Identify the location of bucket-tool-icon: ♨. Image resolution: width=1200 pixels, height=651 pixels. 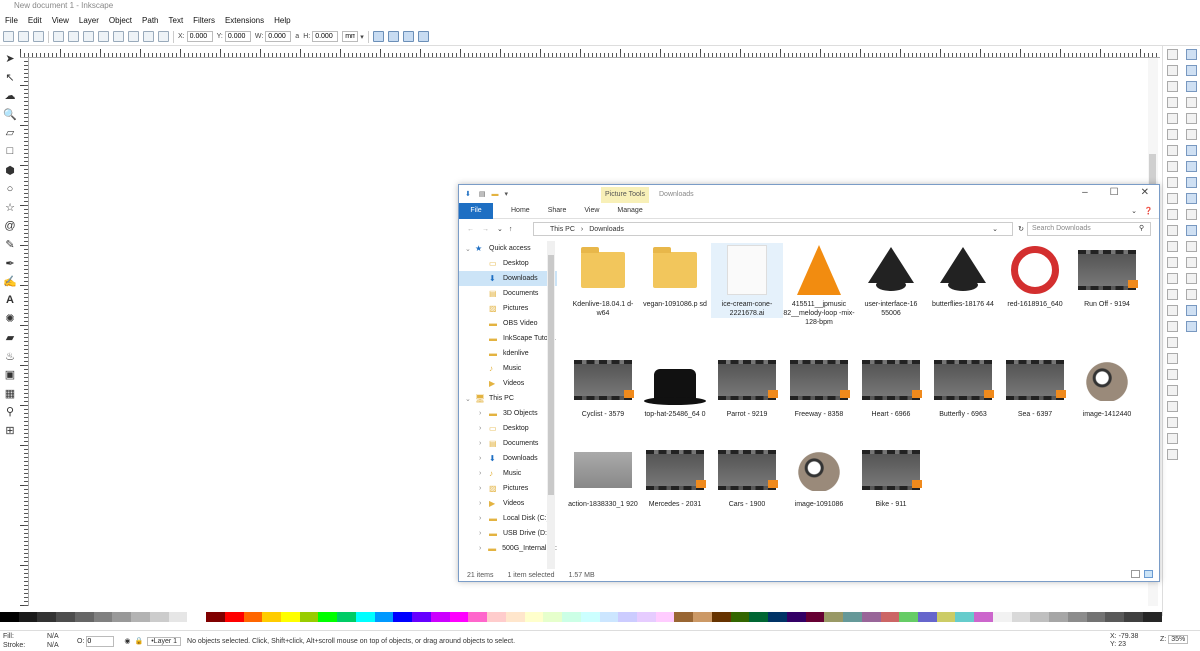
(10, 356).